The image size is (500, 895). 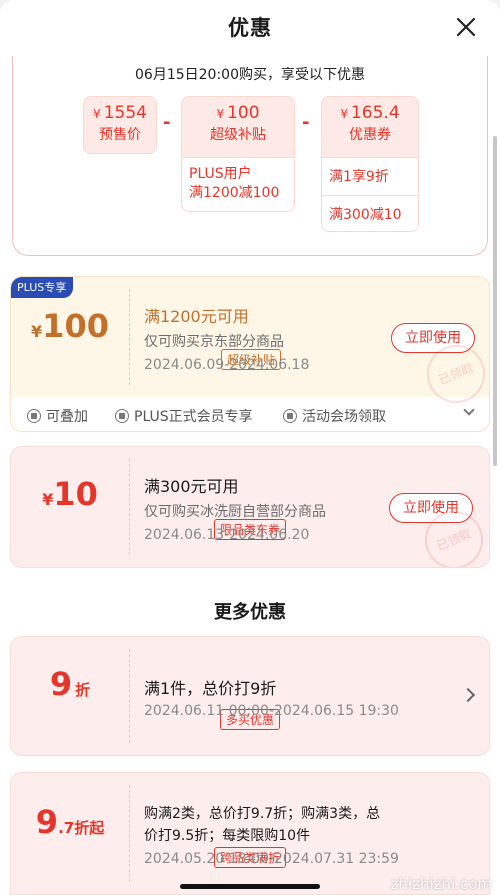 What do you see at coordinates (441, 884) in the screenshot?
I see `watermark: zhizhizhi.com` at bounding box center [441, 884].